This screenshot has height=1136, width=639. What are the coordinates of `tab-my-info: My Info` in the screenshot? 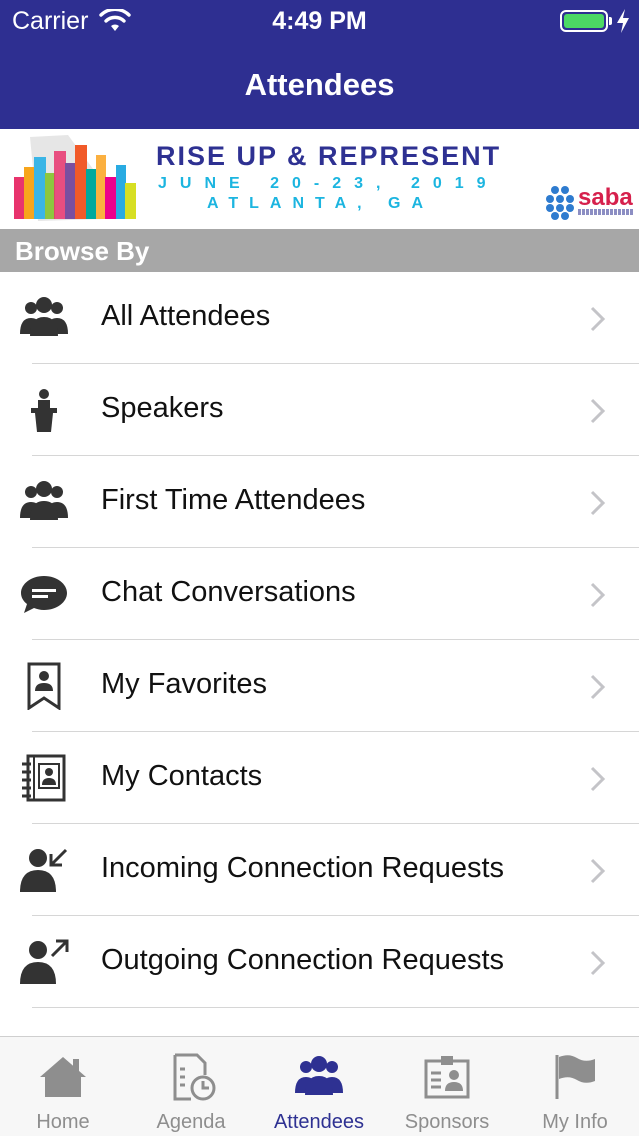 It's located at (575, 1086).